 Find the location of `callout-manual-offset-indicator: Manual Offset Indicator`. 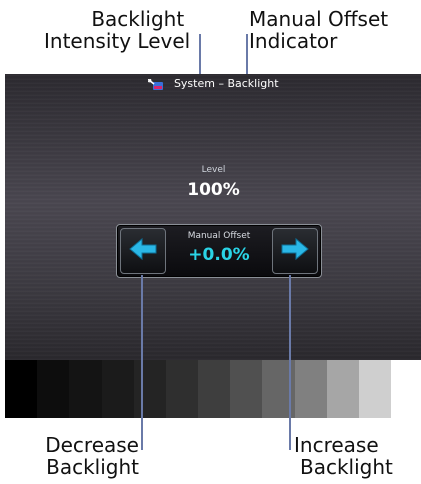

callout-manual-offset-indicator: Manual Offset Indicator is located at coordinates (318, 30).